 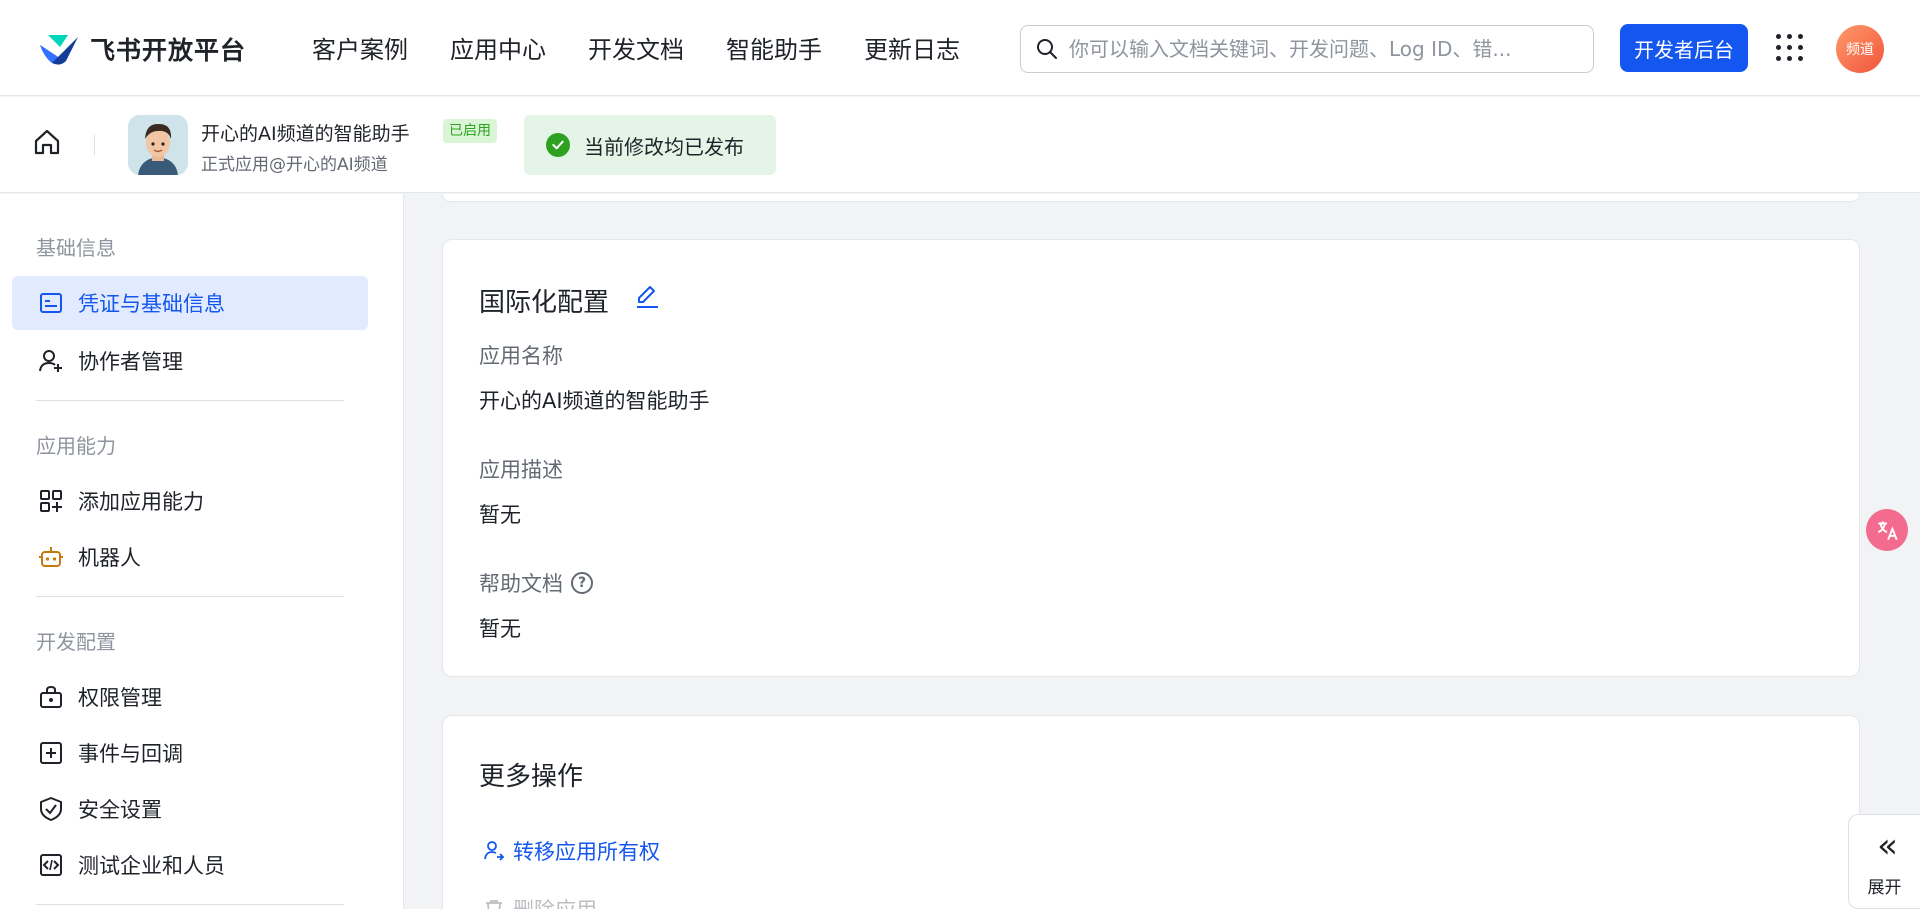 What do you see at coordinates (912, 50) in the screenshot?
I see `nav-changelog: 更新日志` at bounding box center [912, 50].